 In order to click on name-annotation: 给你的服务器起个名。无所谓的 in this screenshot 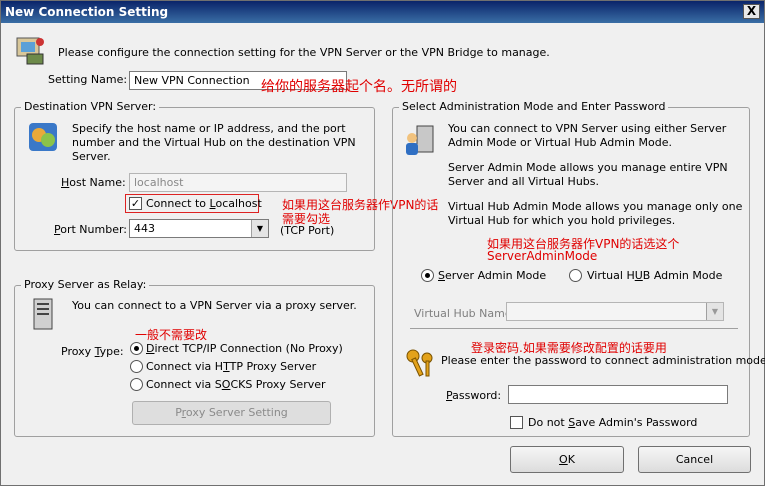, I will do `click(359, 87)`.